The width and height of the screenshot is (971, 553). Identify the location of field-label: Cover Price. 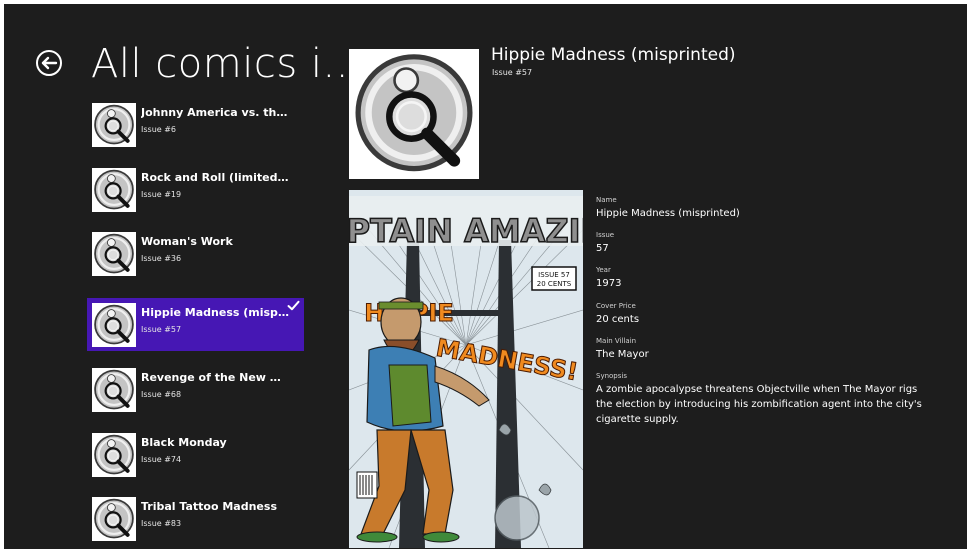
(616, 306).